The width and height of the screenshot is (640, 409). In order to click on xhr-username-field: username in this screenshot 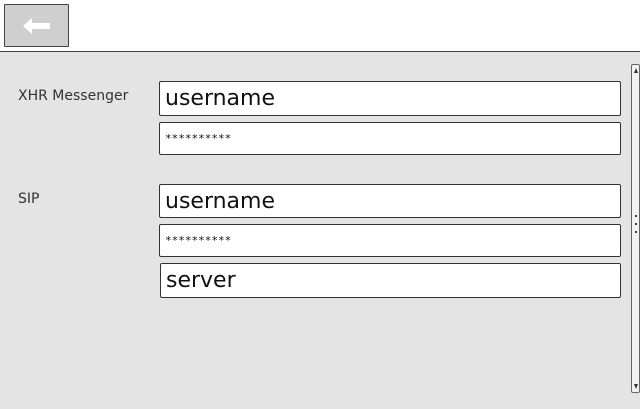, I will do `click(390, 98)`.